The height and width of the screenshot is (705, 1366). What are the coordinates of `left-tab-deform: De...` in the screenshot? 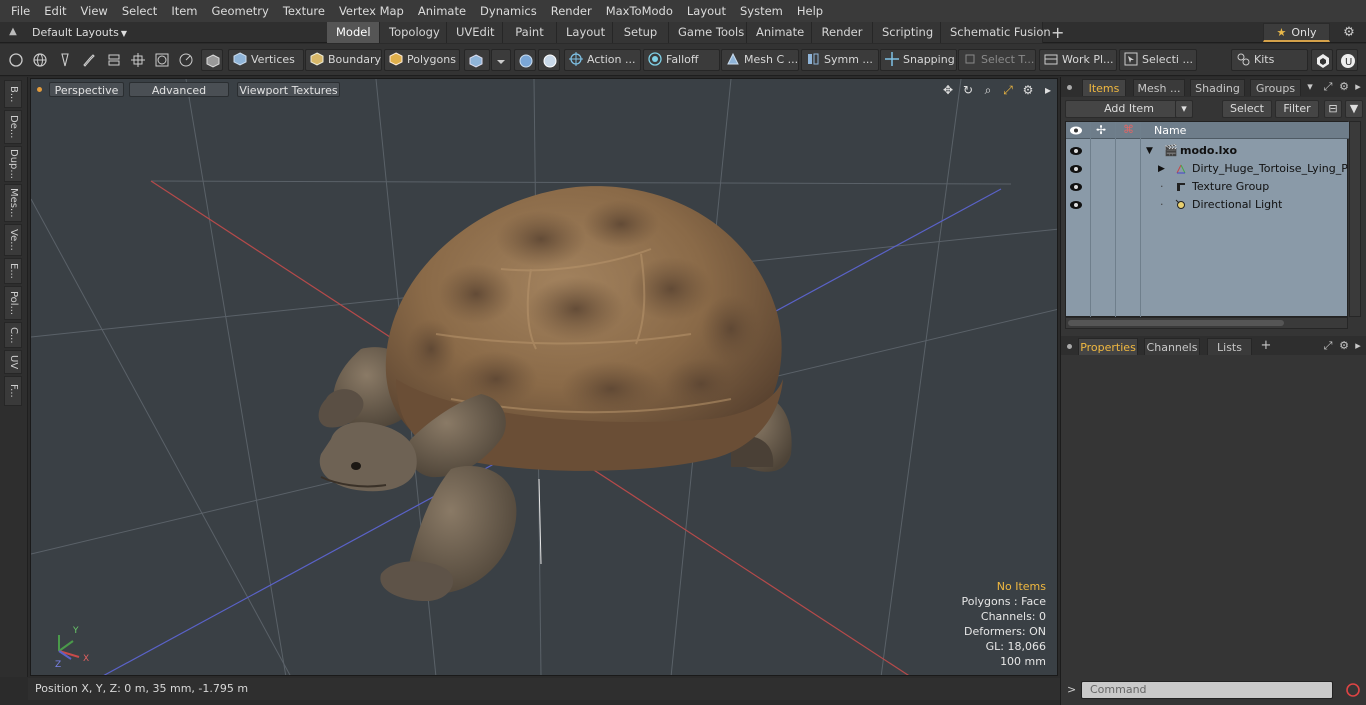 It's located at (13, 127).